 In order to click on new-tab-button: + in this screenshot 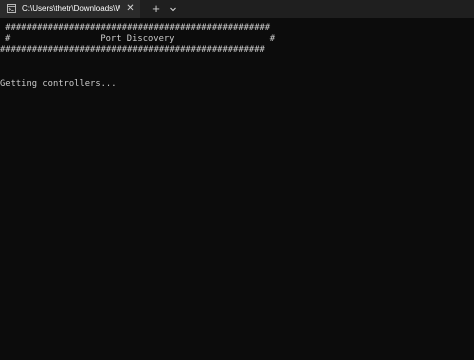, I will do `click(156, 9)`.